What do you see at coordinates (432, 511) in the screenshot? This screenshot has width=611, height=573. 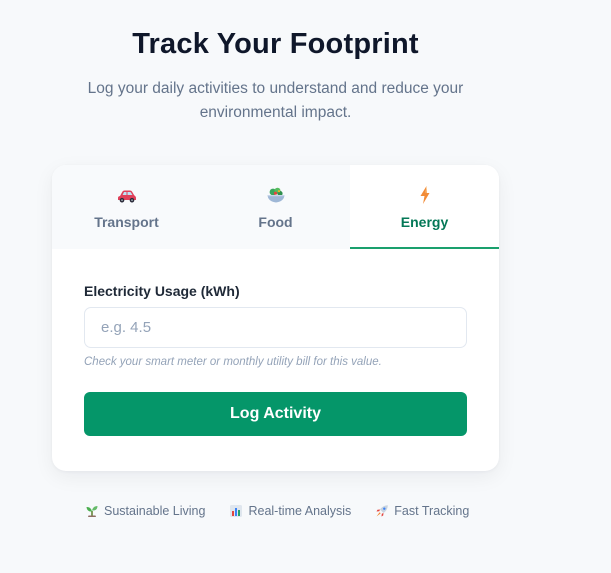 I see `feature-label: Fast Tracking` at bounding box center [432, 511].